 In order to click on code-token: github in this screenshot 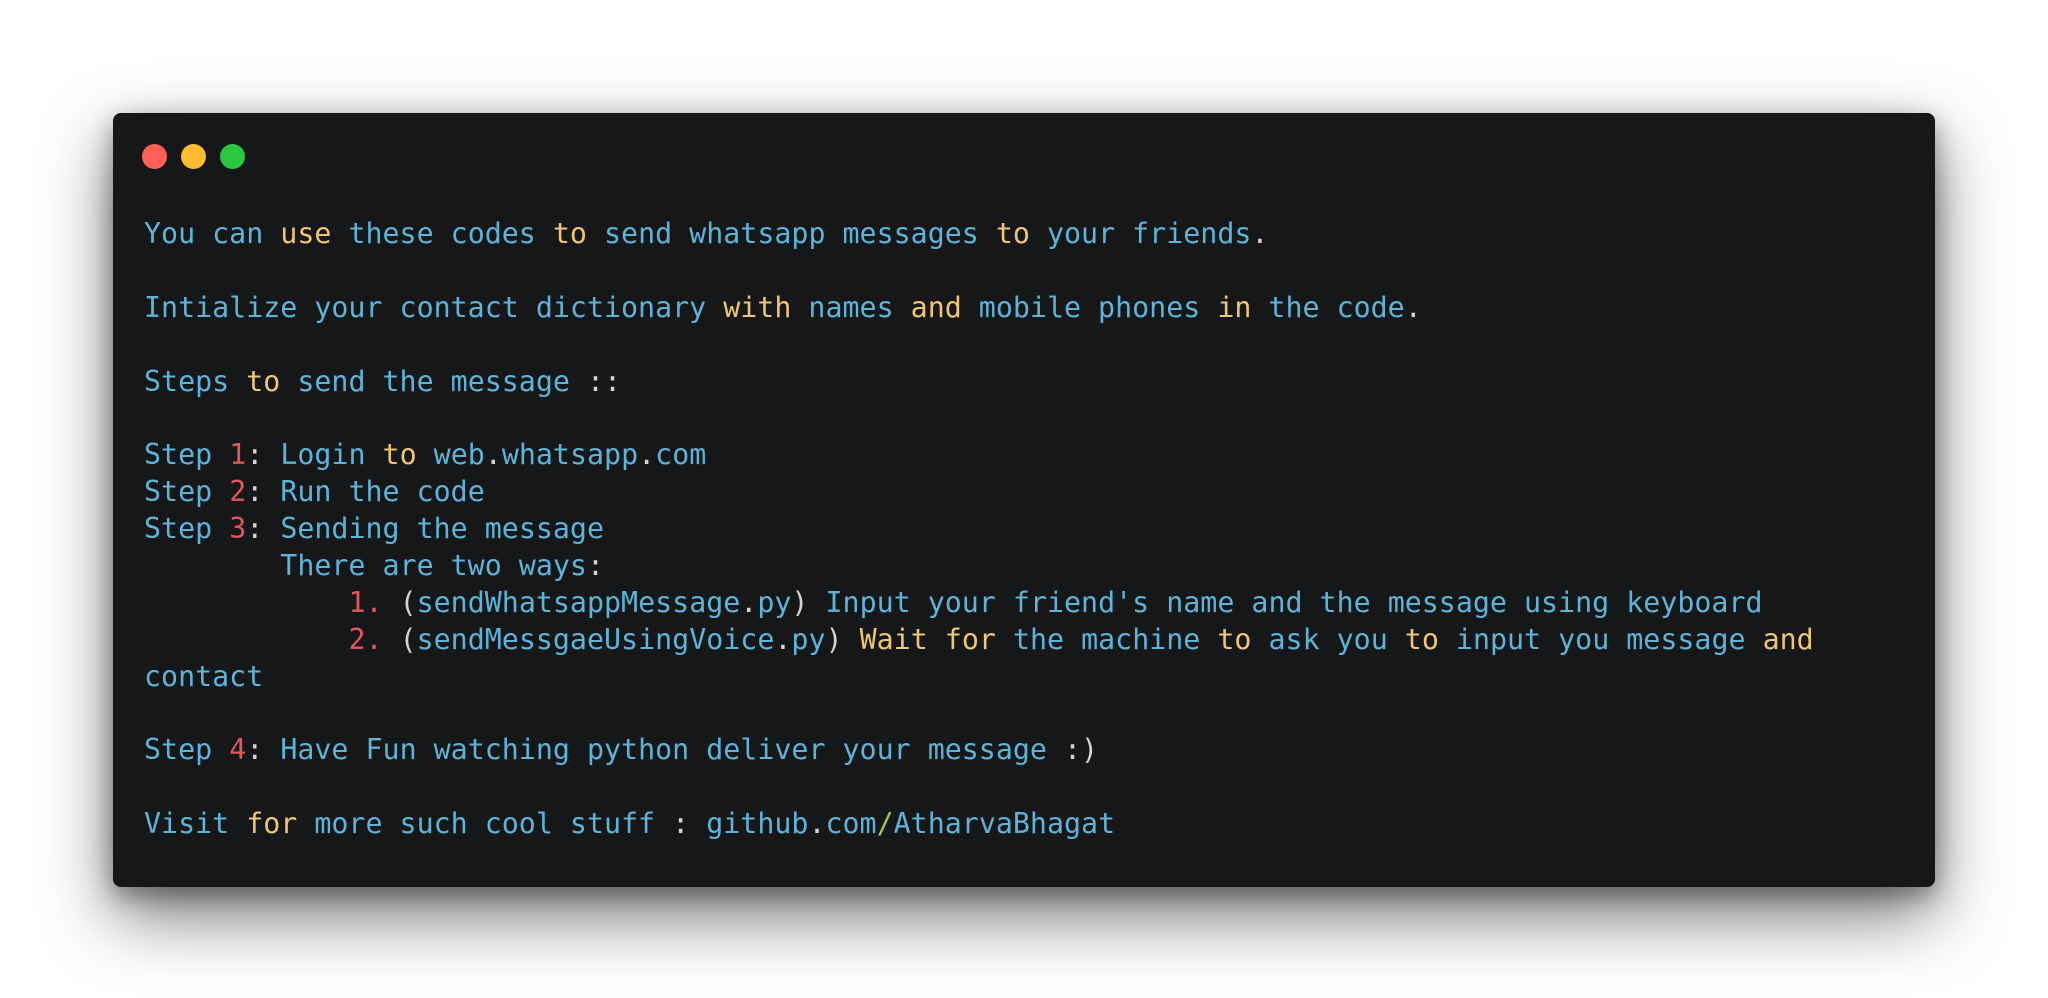, I will do `click(749, 824)`.